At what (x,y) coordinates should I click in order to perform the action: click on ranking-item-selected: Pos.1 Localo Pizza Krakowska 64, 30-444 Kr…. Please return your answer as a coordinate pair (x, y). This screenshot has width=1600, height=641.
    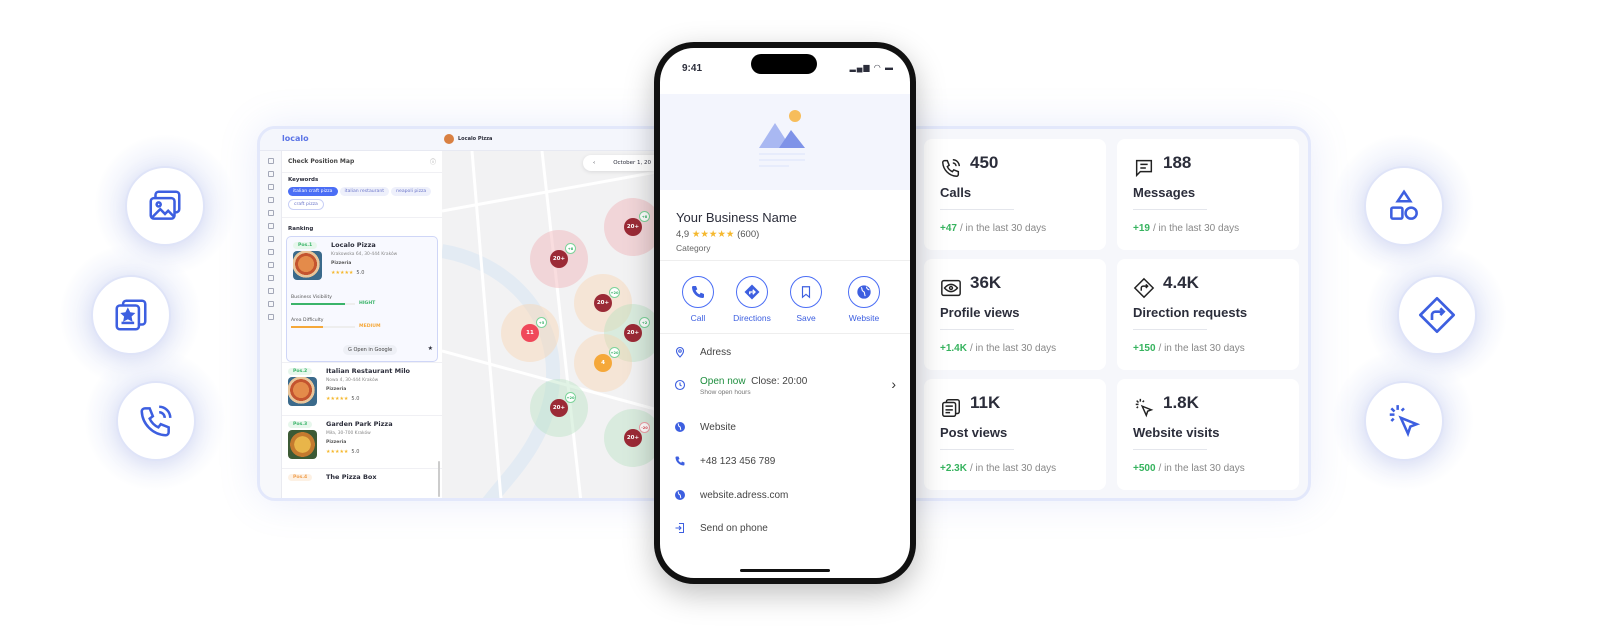
    Looking at the image, I should click on (362, 299).